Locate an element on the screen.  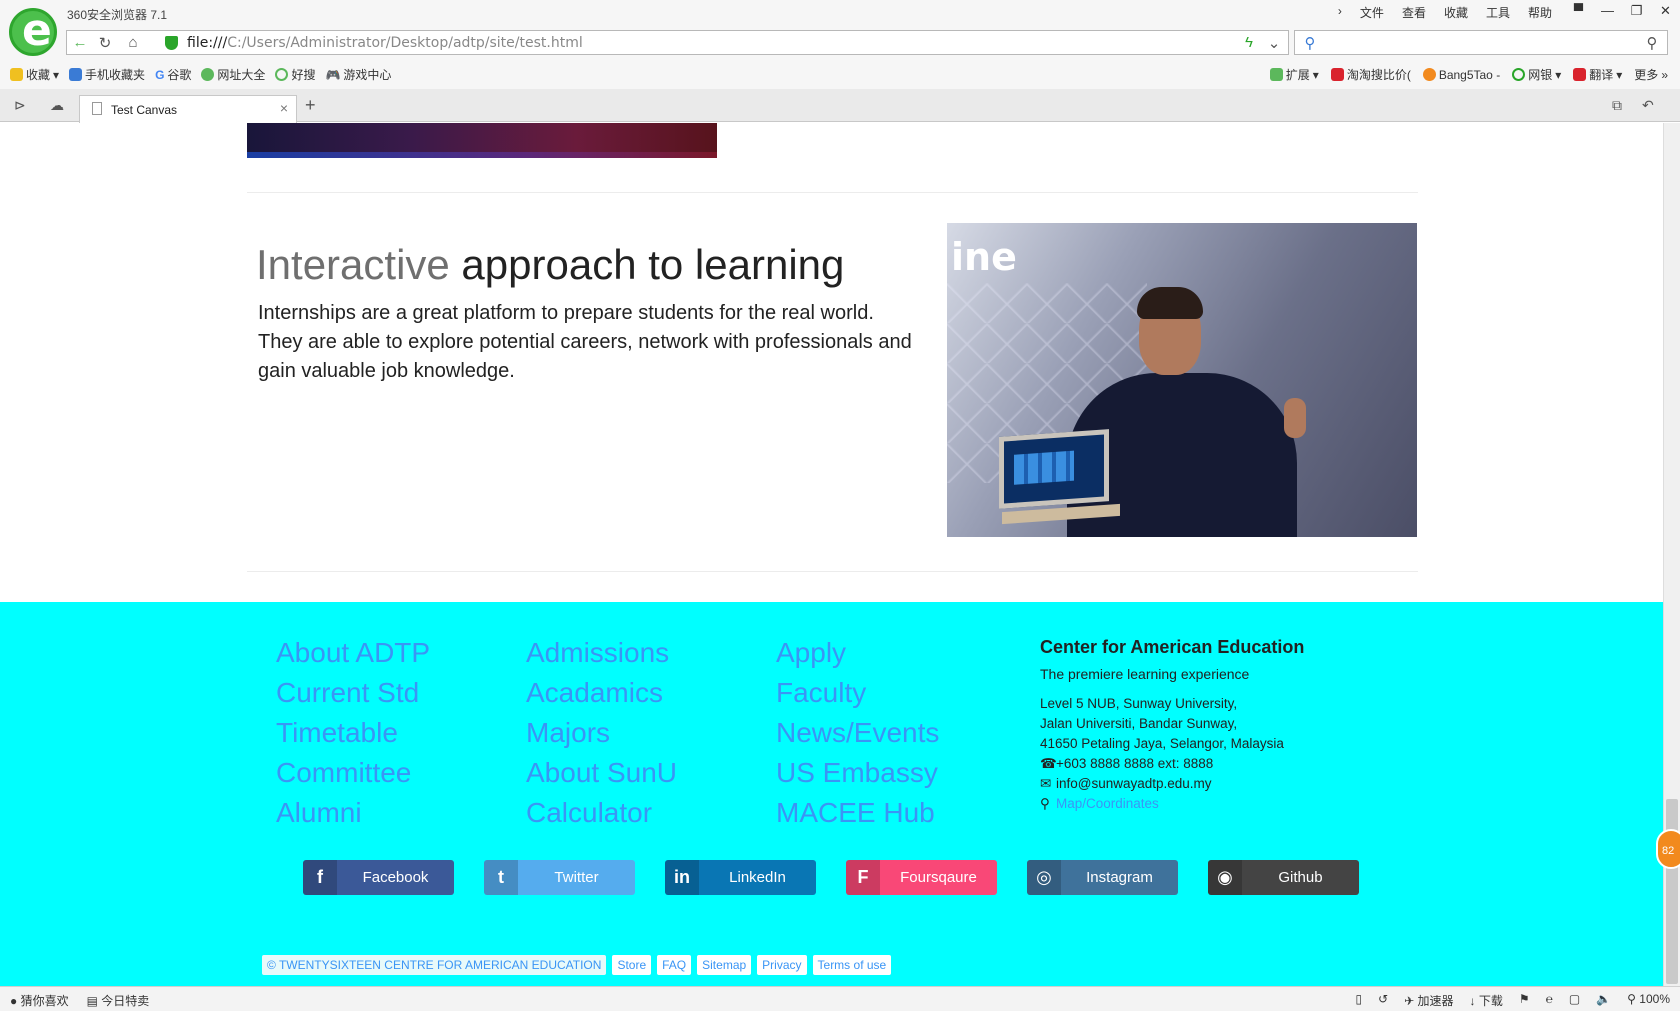
contact-subtitle: The premiere learning experience is located at coordinates (1145, 674).